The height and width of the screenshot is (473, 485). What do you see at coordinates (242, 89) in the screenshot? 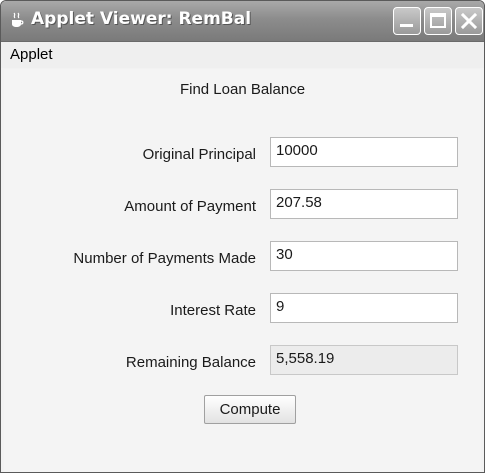
I see `form-heading: Find Loan Balance` at bounding box center [242, 89].